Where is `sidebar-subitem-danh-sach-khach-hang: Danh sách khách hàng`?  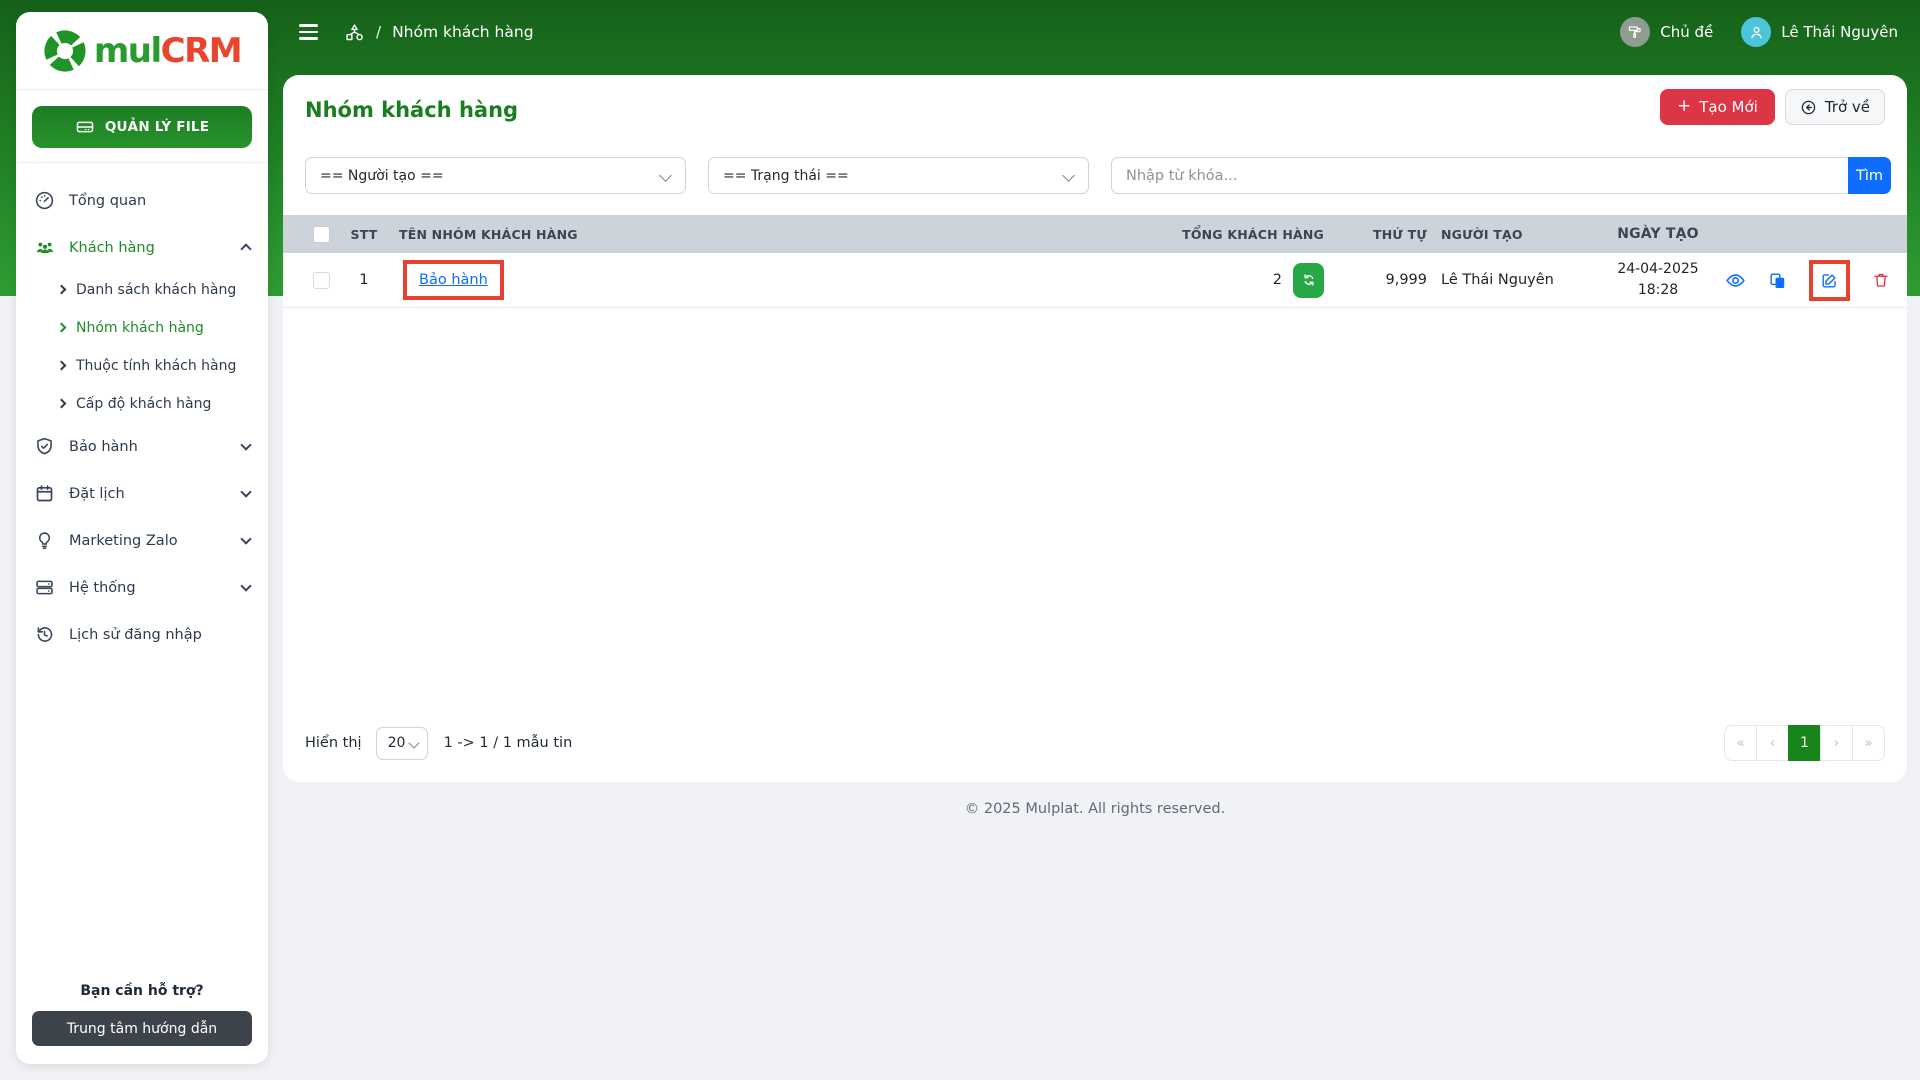 sidebar-subitem-danh-sach-khach-hang: Danh sách khách hàng is located at coordinates (142, 290).